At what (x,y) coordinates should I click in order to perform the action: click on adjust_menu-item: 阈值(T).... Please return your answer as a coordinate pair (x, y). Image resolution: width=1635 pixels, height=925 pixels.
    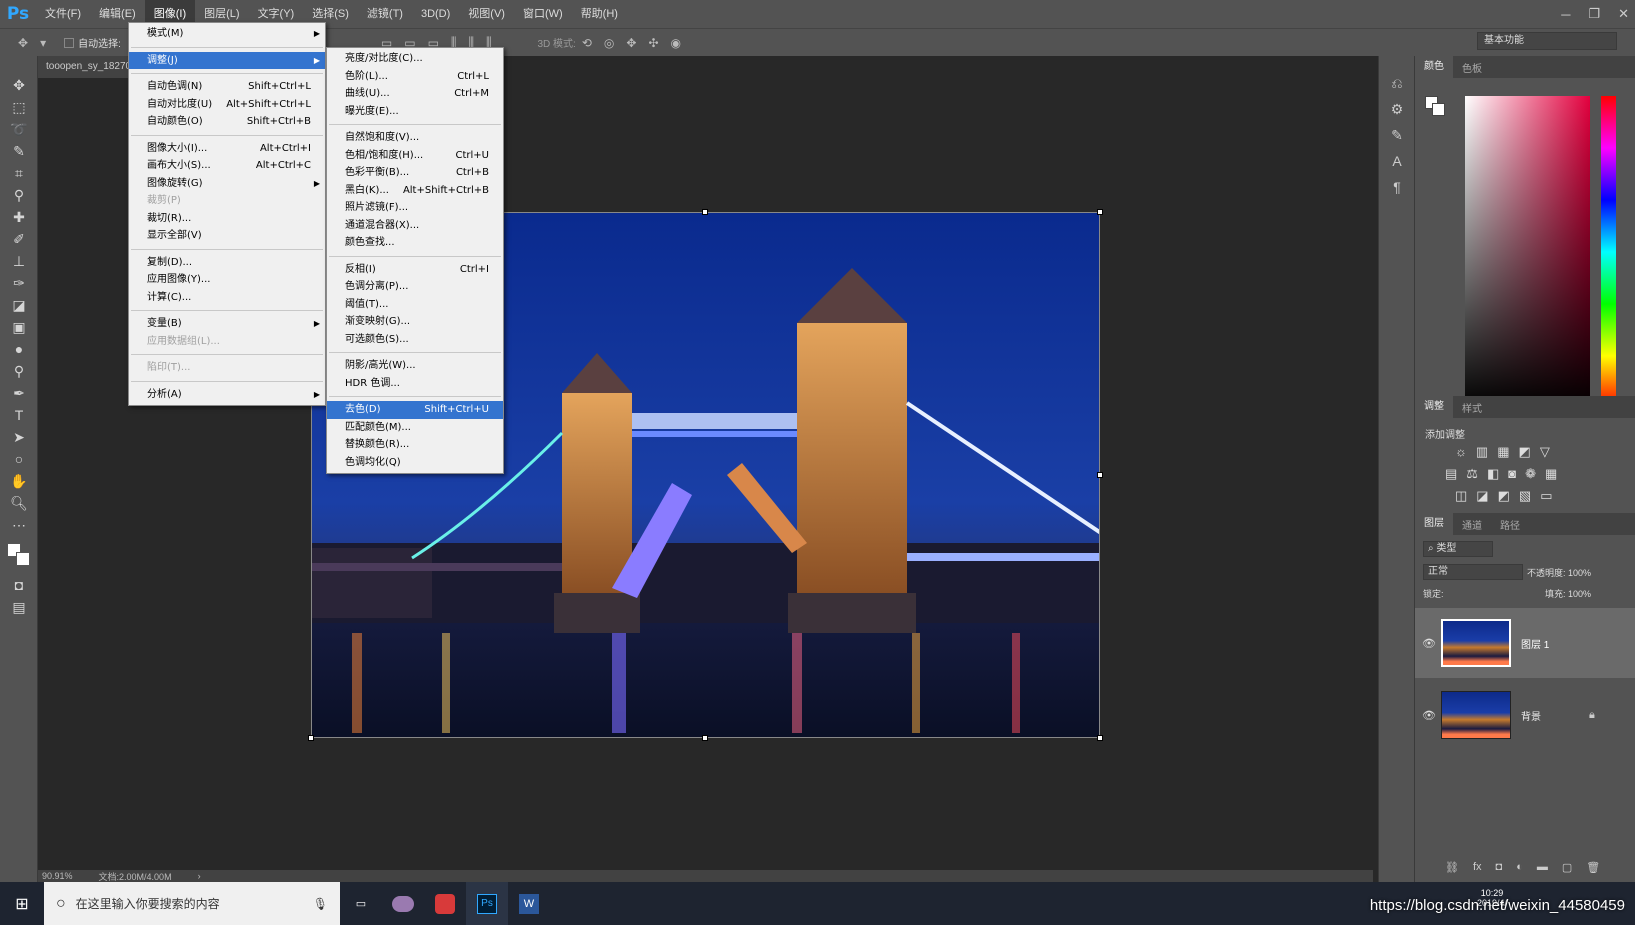
    Looking at the image, I should click on (415, 305).